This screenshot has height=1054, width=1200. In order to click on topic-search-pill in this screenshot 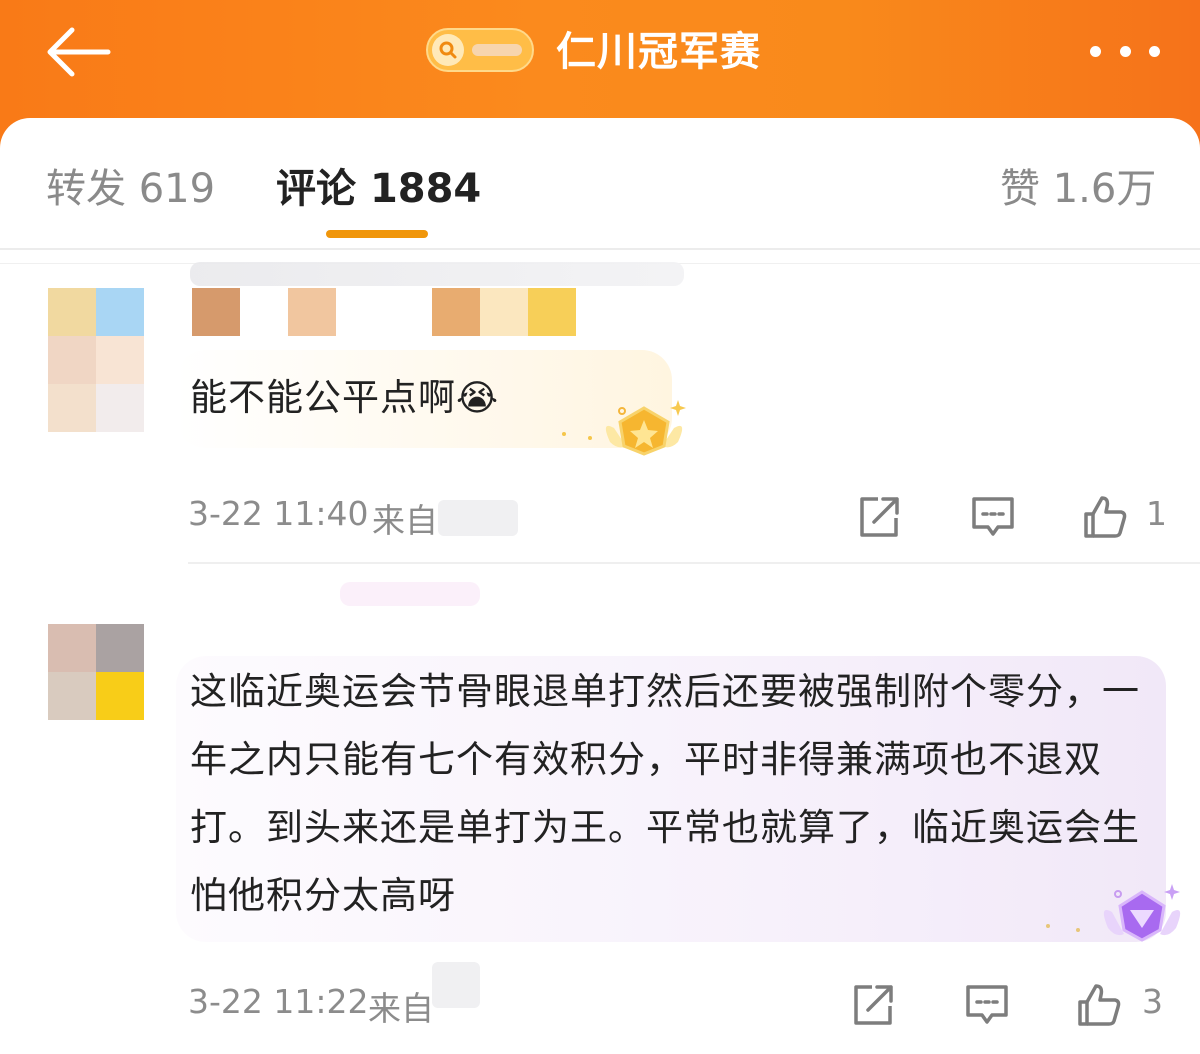, I will do `click(480, 50)`.